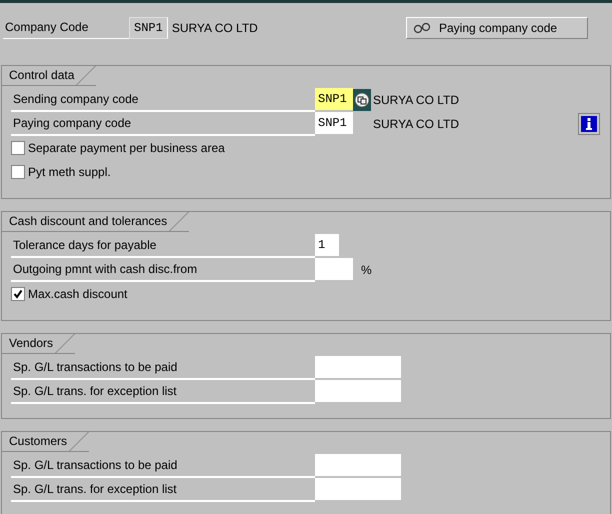  What do you see at coordinates (69, 172) in the screenshot?
I see `checkbox-label: Pyt meth suppl.` at bounding box center [69, 172].